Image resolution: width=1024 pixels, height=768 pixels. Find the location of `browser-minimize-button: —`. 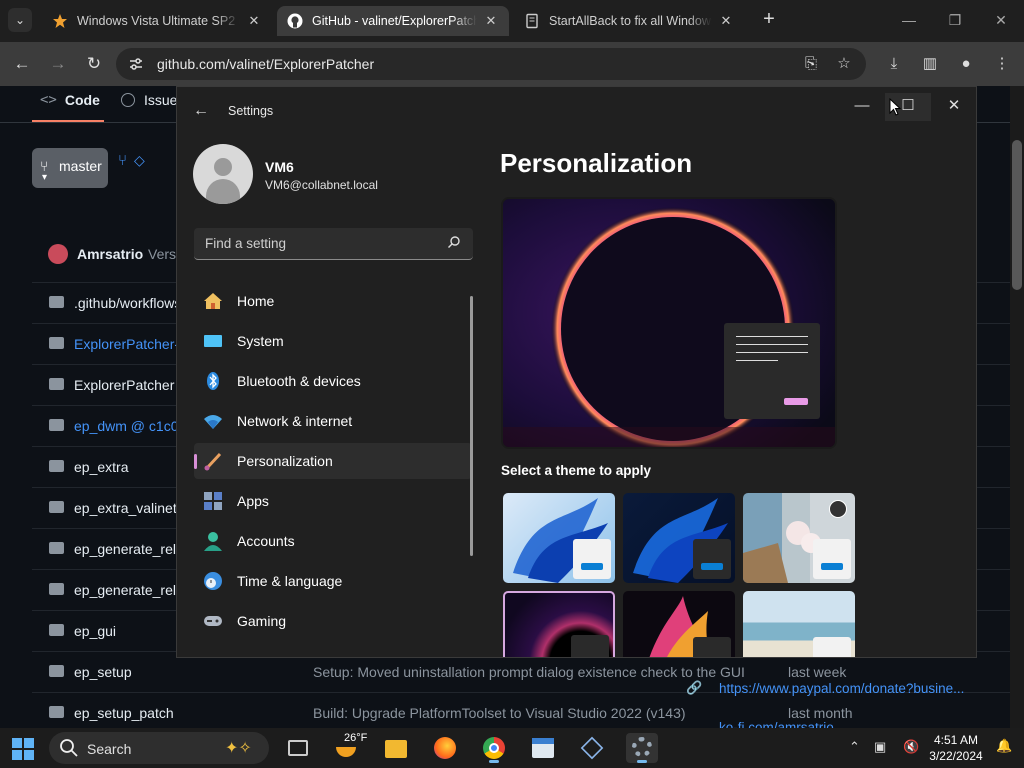

browser-minimize-button: — is located at coordinates (909, 21).